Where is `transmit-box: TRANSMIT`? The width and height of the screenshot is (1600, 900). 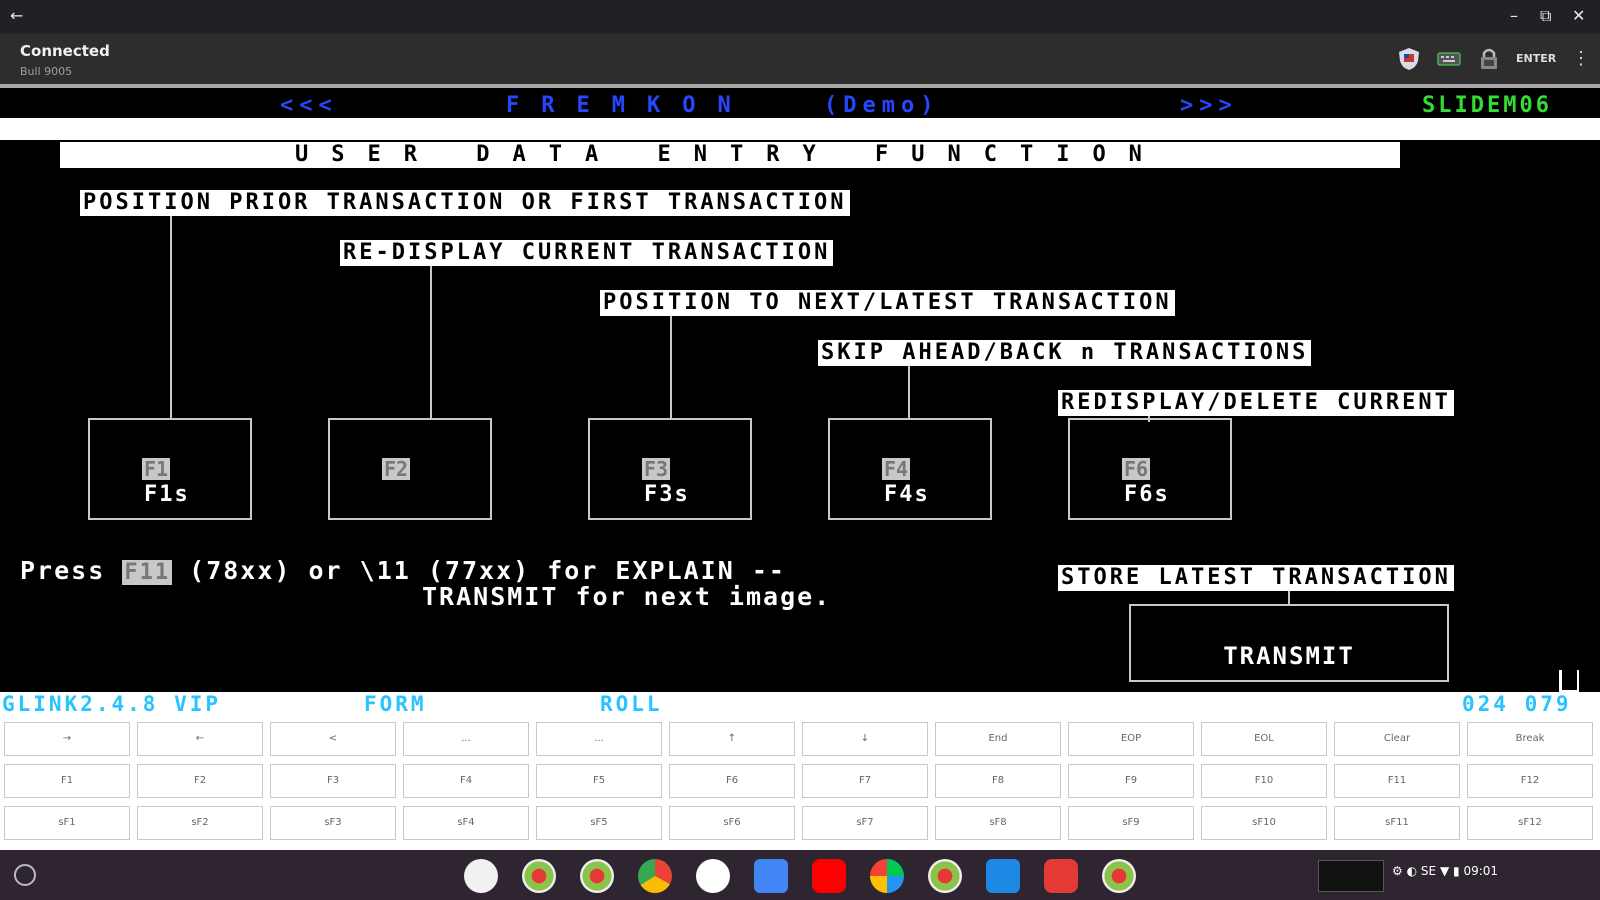
transmit-box: TRANSMIT is located at coordinates (1289, 643).